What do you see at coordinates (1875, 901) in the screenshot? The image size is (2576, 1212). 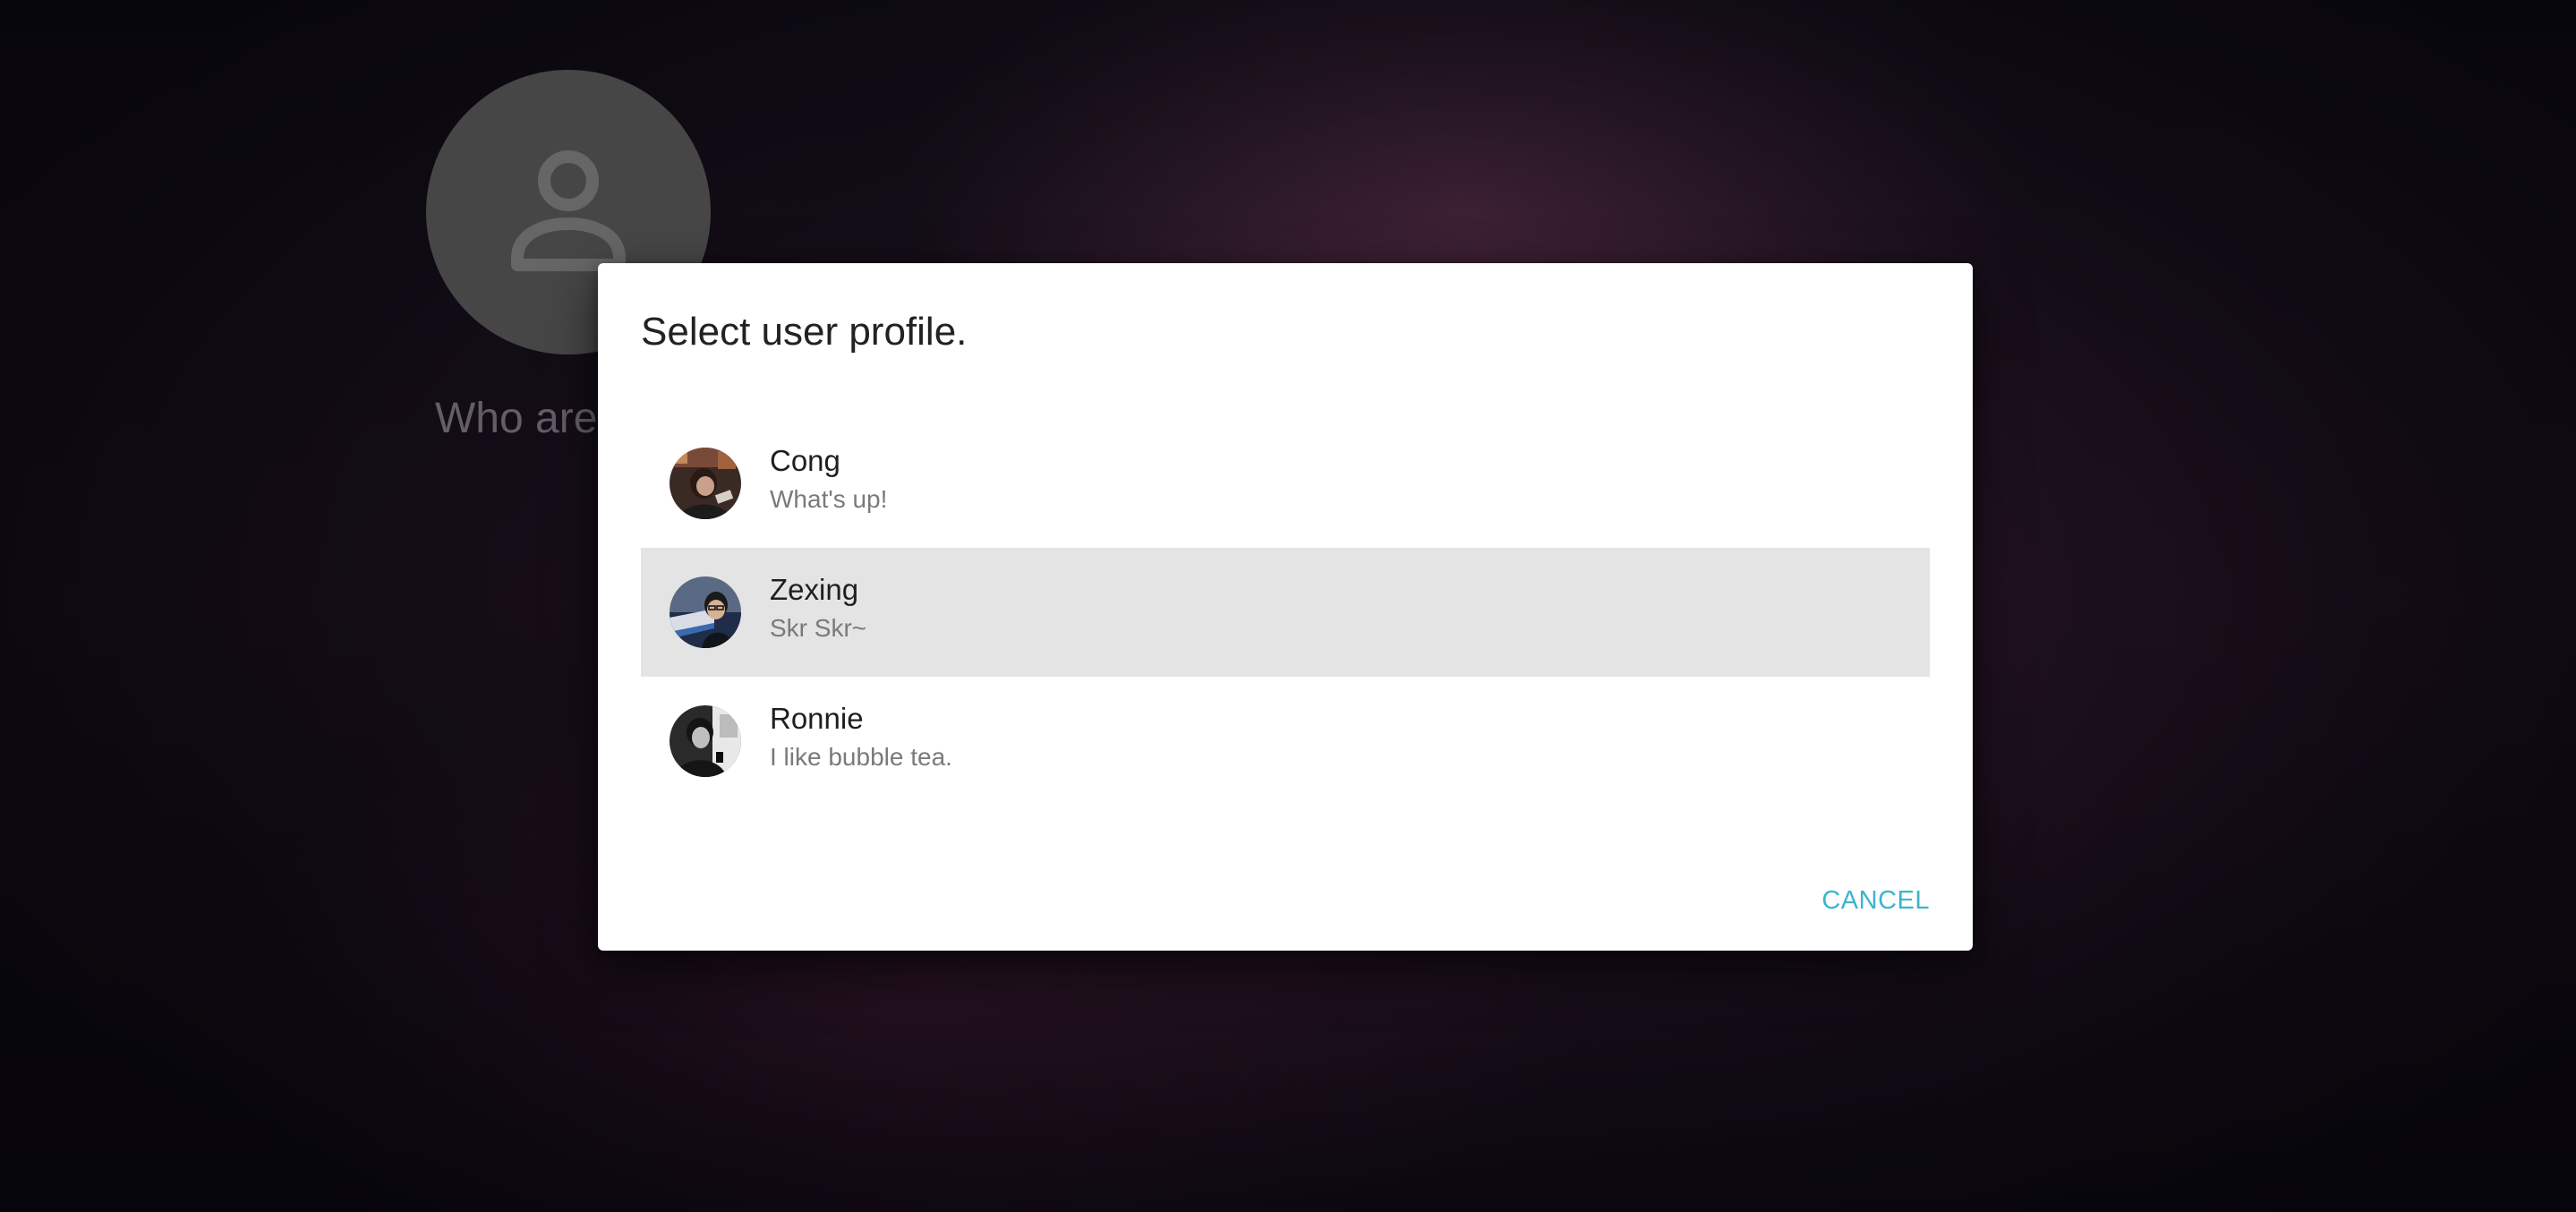 I see `cancel-button: CANCEL` at bounding box center [1875, 901].